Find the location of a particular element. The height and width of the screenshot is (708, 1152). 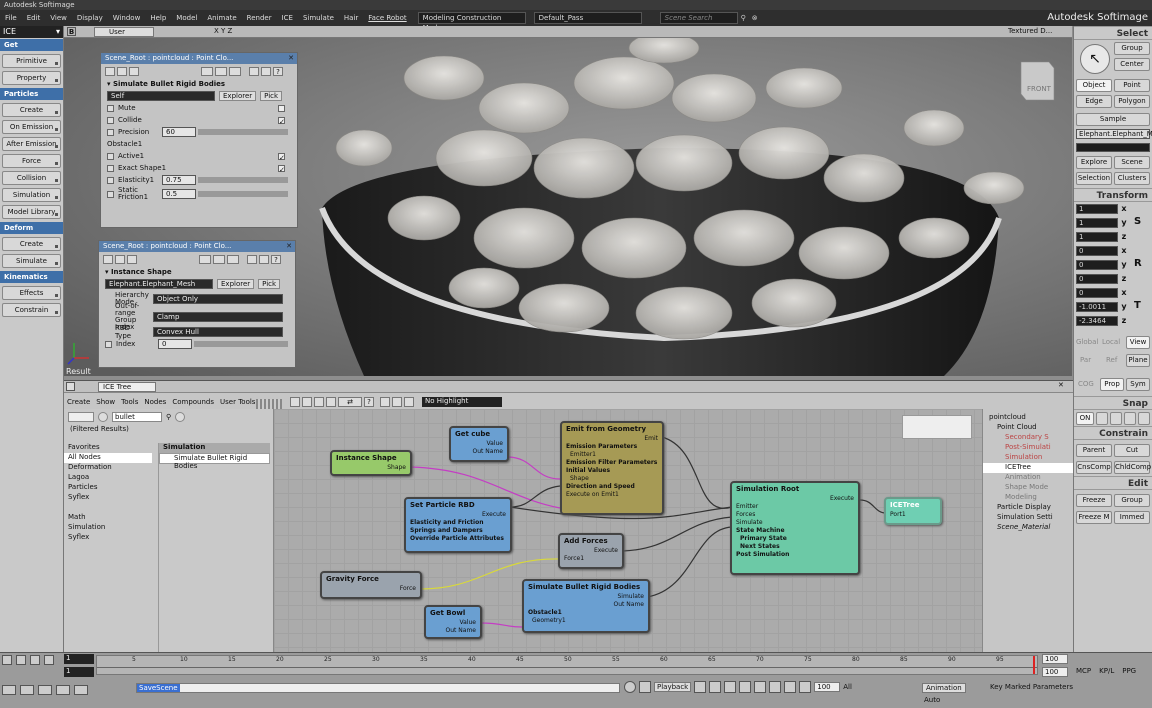

viewport-letter: B is located at coordinates (71, 31).